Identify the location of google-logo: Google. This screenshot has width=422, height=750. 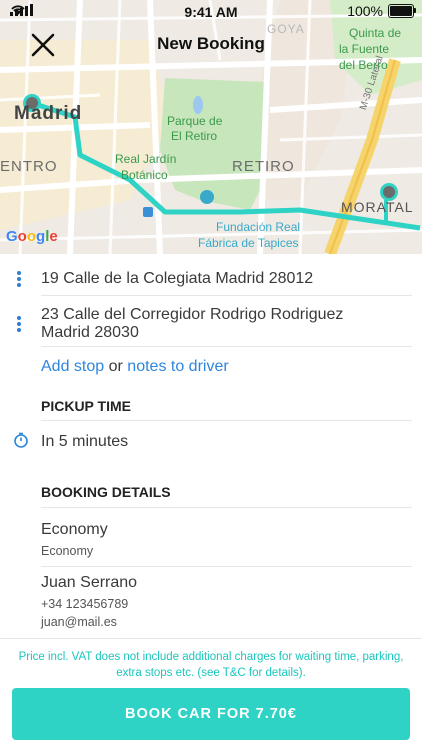
(32, 236).